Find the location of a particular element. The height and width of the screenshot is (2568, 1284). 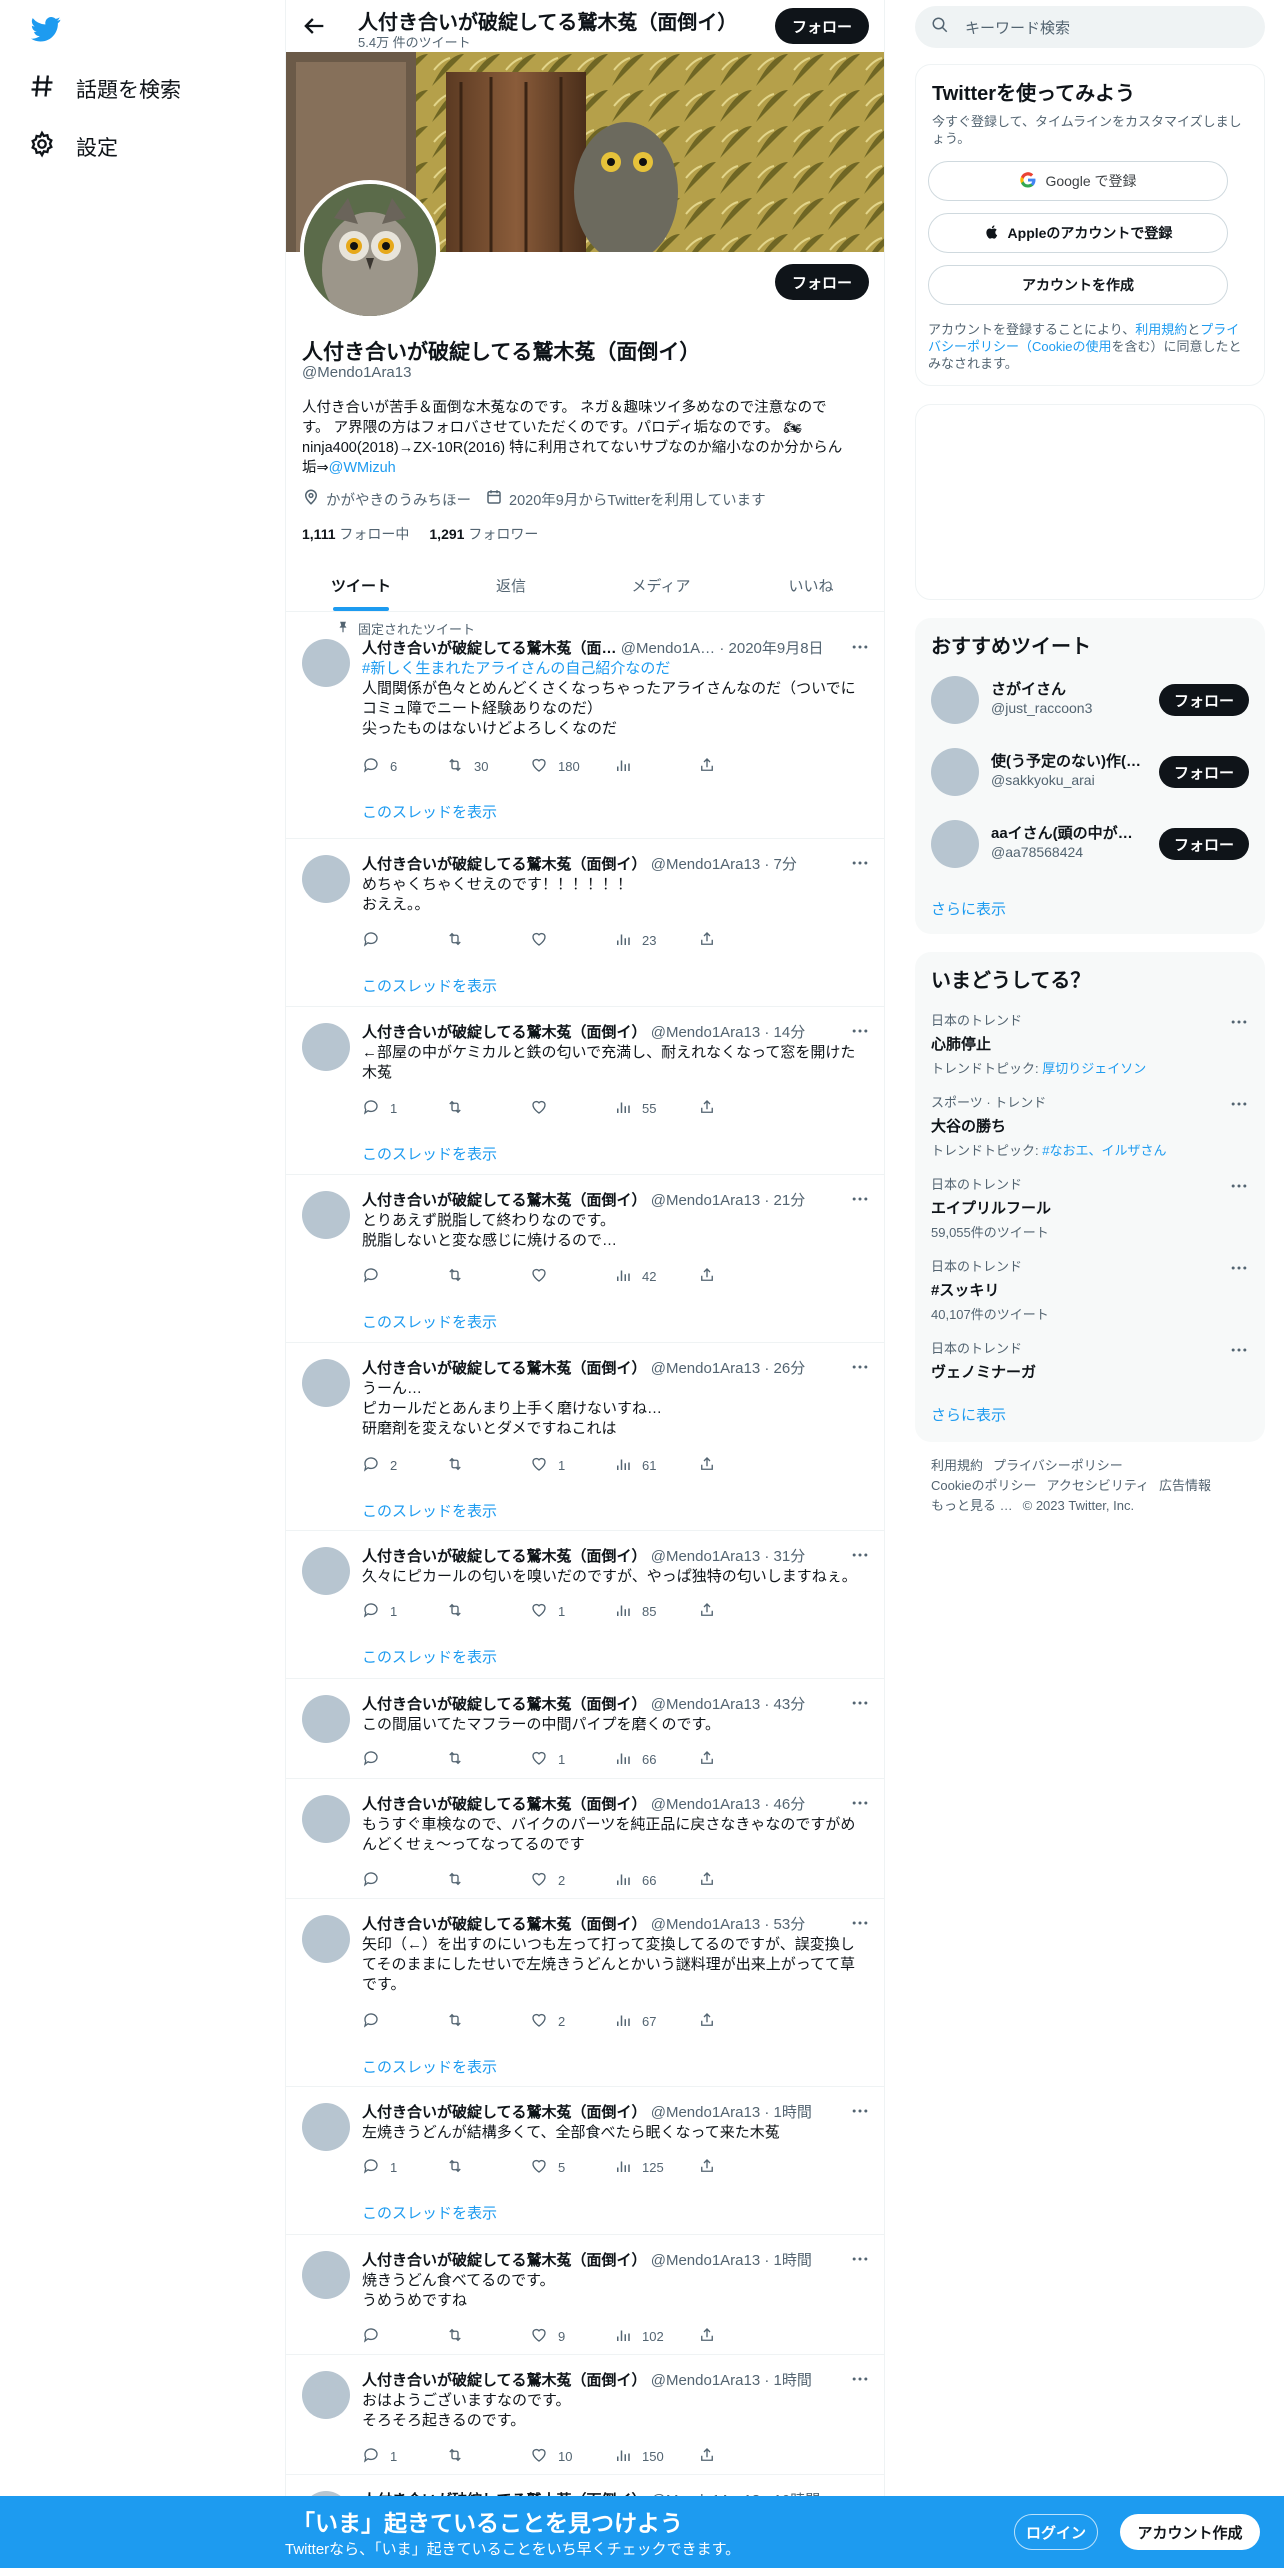

like-action is located at coordinates (572, 1108).